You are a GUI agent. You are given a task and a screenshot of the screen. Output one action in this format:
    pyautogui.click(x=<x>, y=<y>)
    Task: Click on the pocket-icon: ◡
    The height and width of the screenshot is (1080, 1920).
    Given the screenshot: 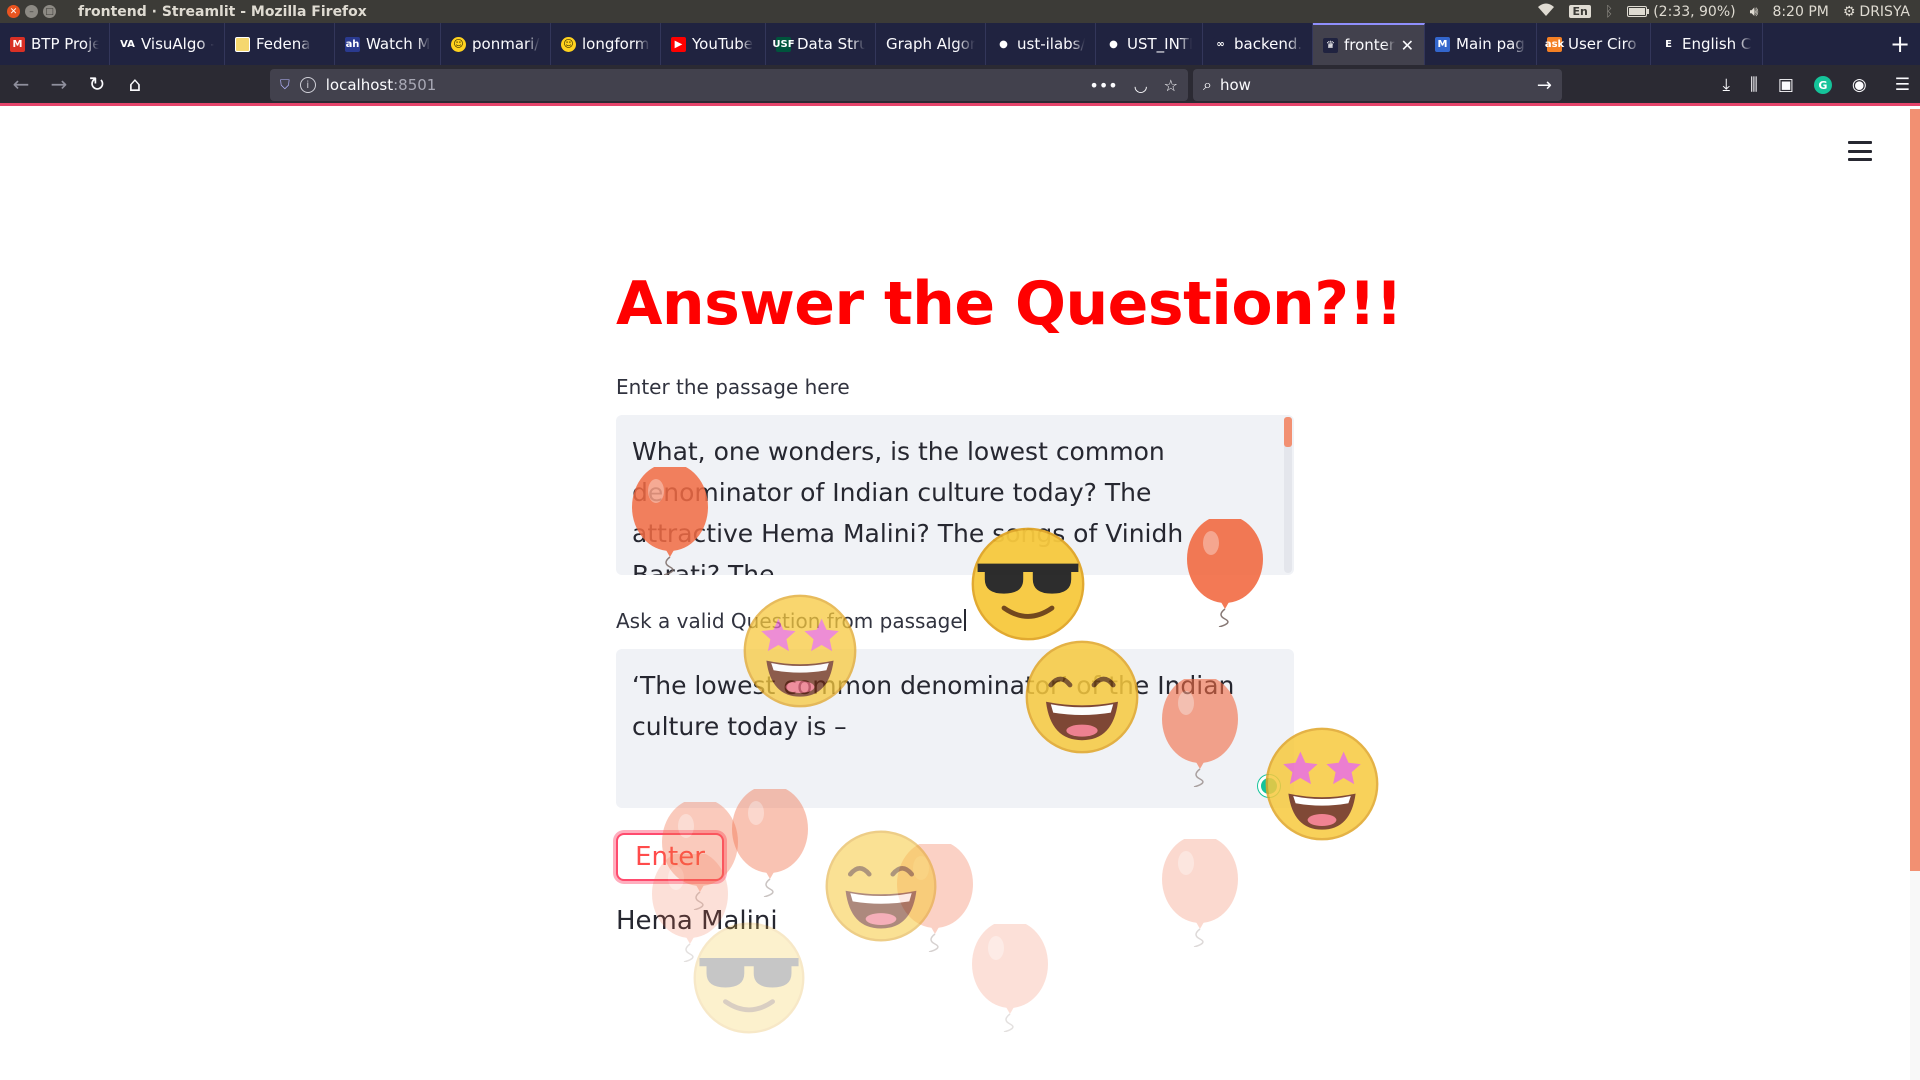 What is the action you would take?
    pyautogui.click(x=1141, y=85)
    